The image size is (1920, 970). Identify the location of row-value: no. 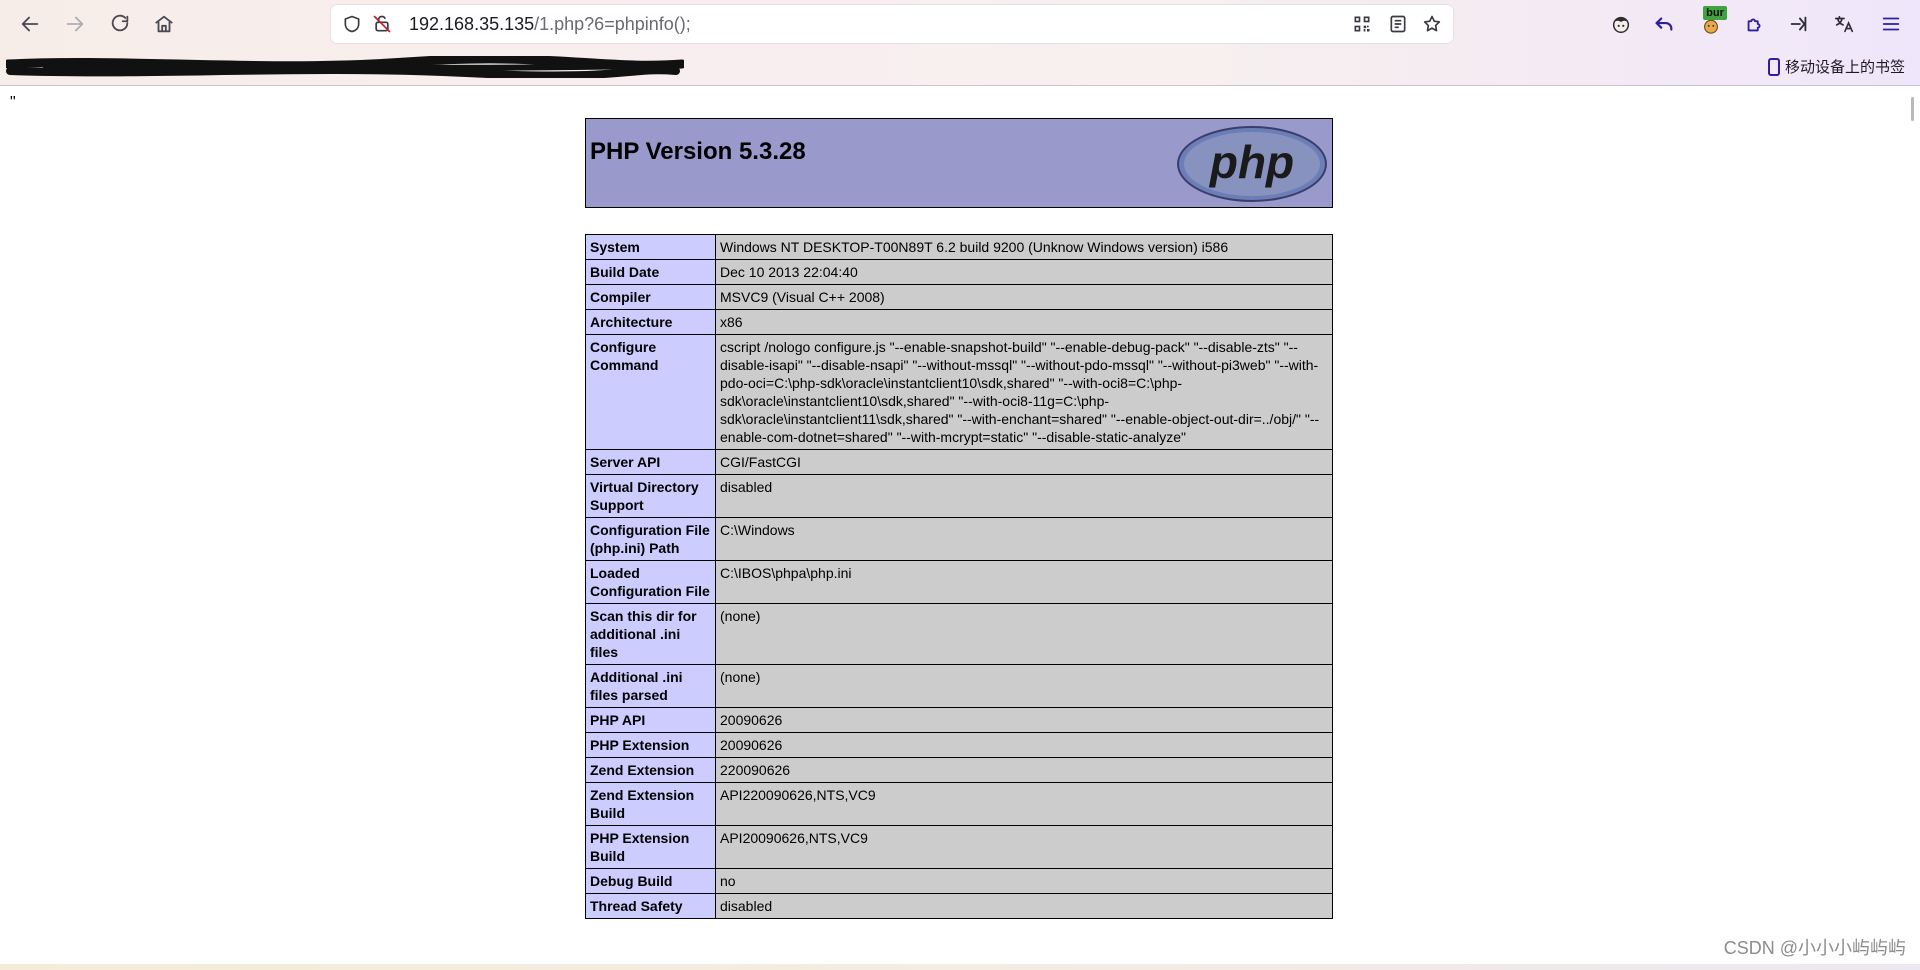
(1024, 881).